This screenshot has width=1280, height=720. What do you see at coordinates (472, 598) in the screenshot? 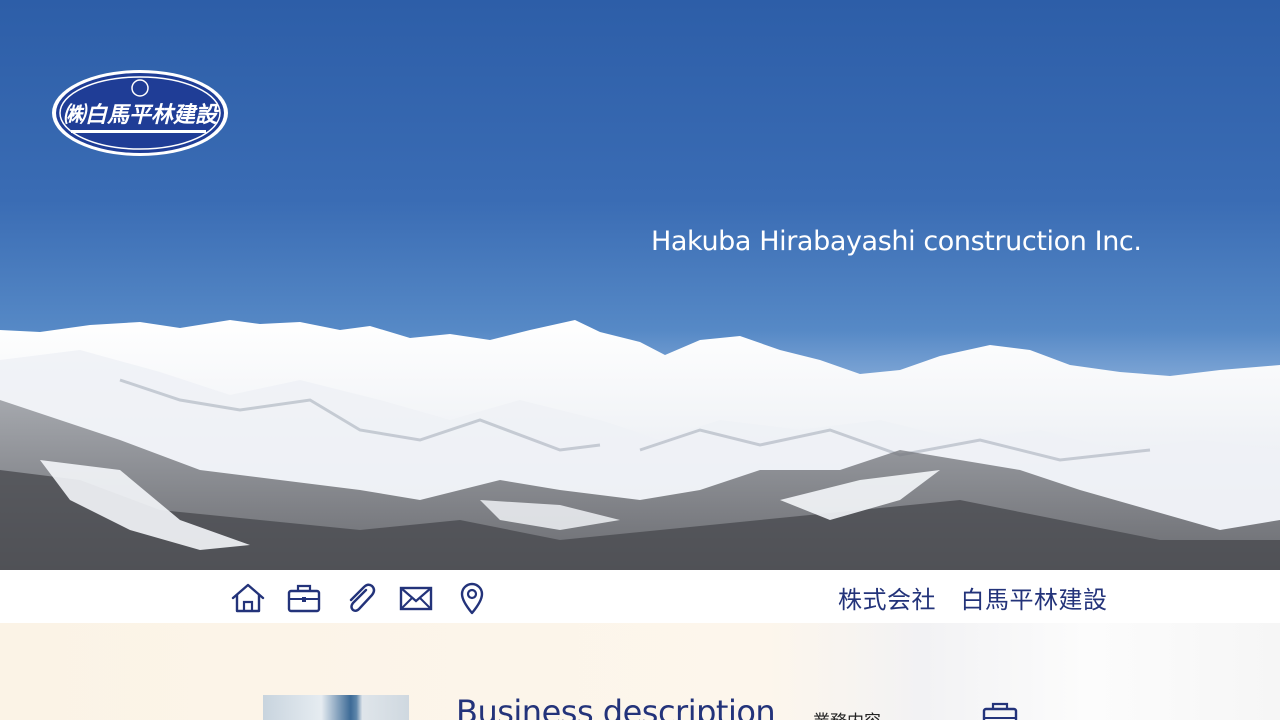
I see `map-pin-icon` at bounding box center [472, 598].